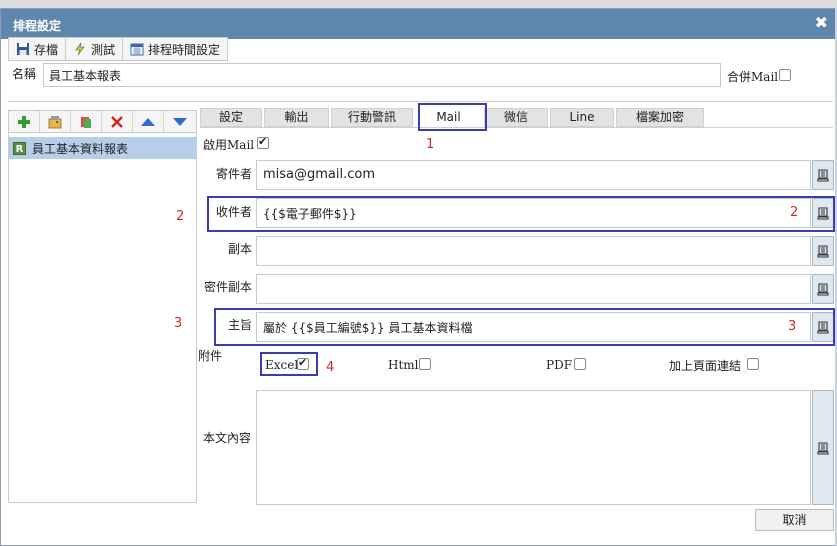 The width and height of the screenshot is (837, 546). What do you see at coordinates (533, 251) in the screenshot?
I see `cc-field` at bounding box center [533, 251].